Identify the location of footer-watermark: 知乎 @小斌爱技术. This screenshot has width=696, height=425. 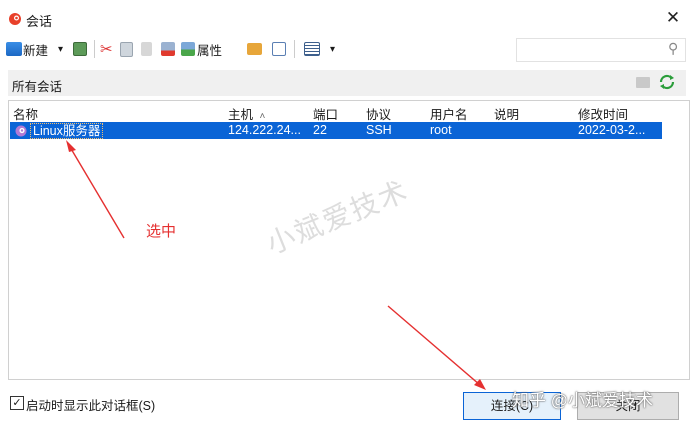
(582, 400).